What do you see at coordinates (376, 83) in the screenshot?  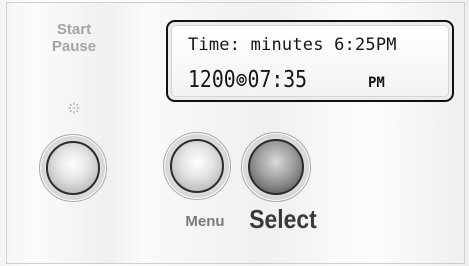 I see `lcd-ampm: PM` at bounding box center [376, 83].